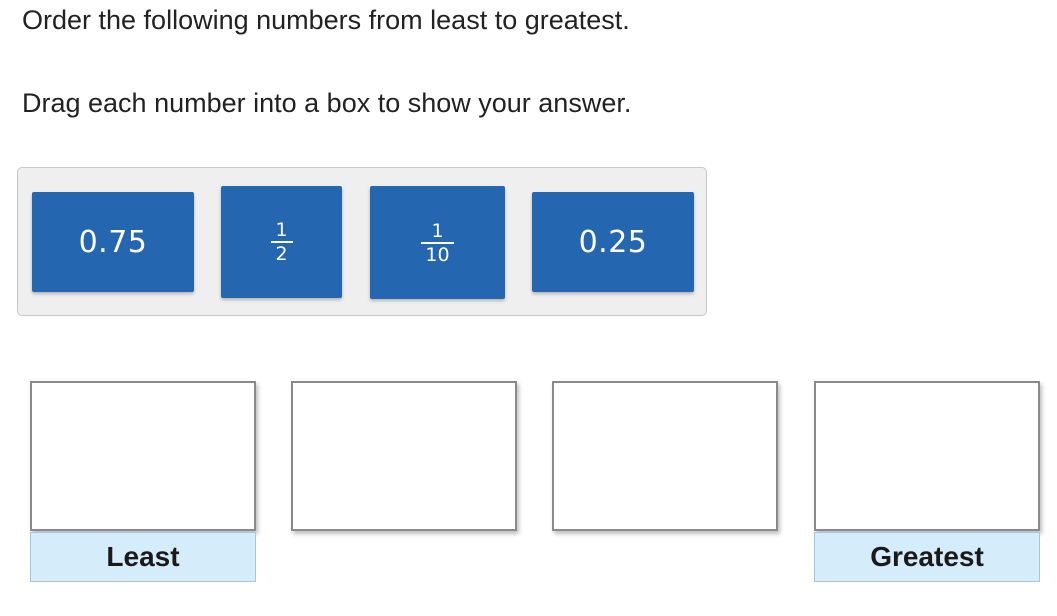 This screenshot has width=1057, height=616. I want to click on fraction-one-tenth: 1 10, so click(437, 242).